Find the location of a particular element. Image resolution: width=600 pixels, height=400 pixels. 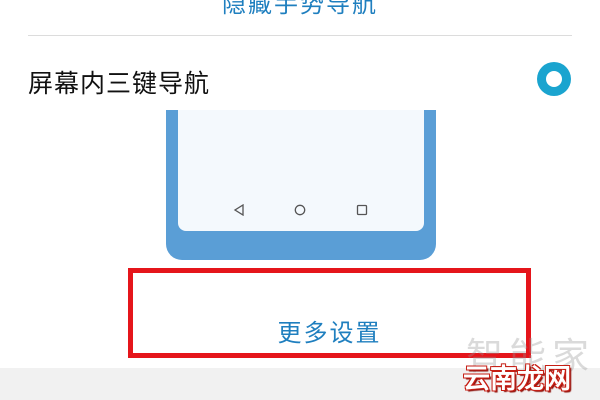

back-triangle-icon is located at coordinates (238, 210).